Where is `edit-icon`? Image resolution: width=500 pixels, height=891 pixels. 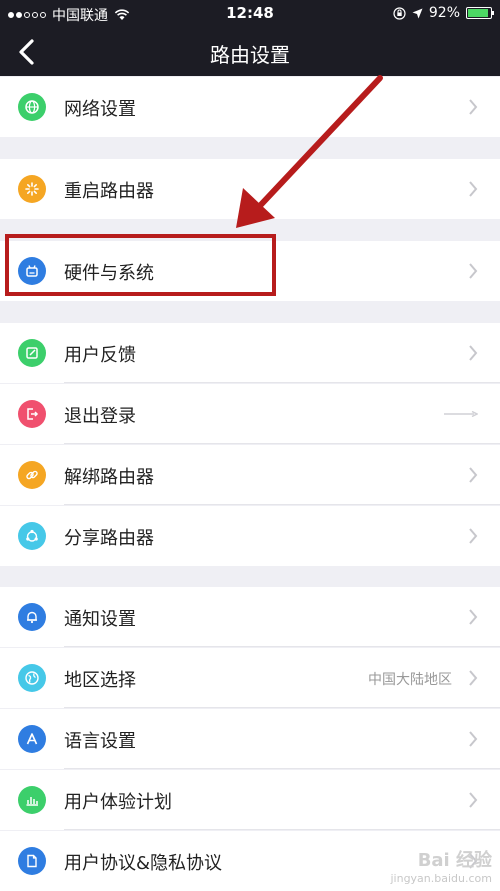
edit-icon is located at coordinates (32, 353).